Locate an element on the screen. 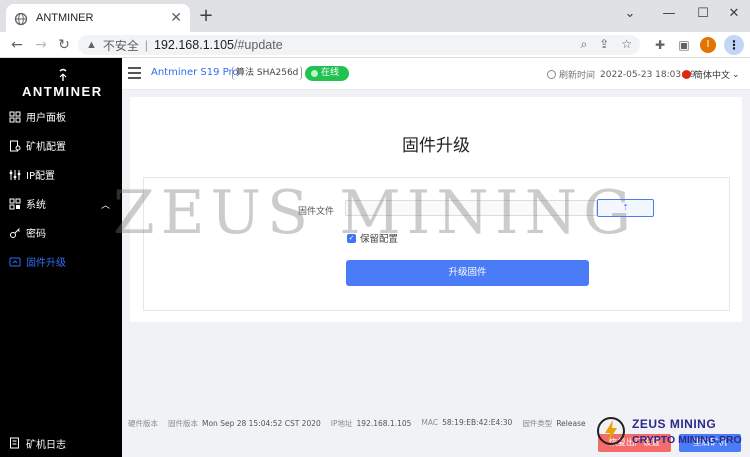 The height and width of the screenshot is (457, 750). url-host: 192.168.1.105 is located at coordinates (194, 45).